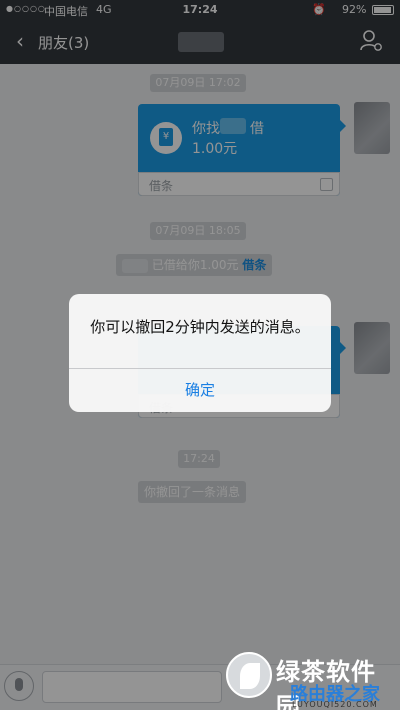 The width and height of the screenshot is (400, 710). I want to click on alert-message: 你可以撤回2分钟内发送的消息。, so click(200, 327).